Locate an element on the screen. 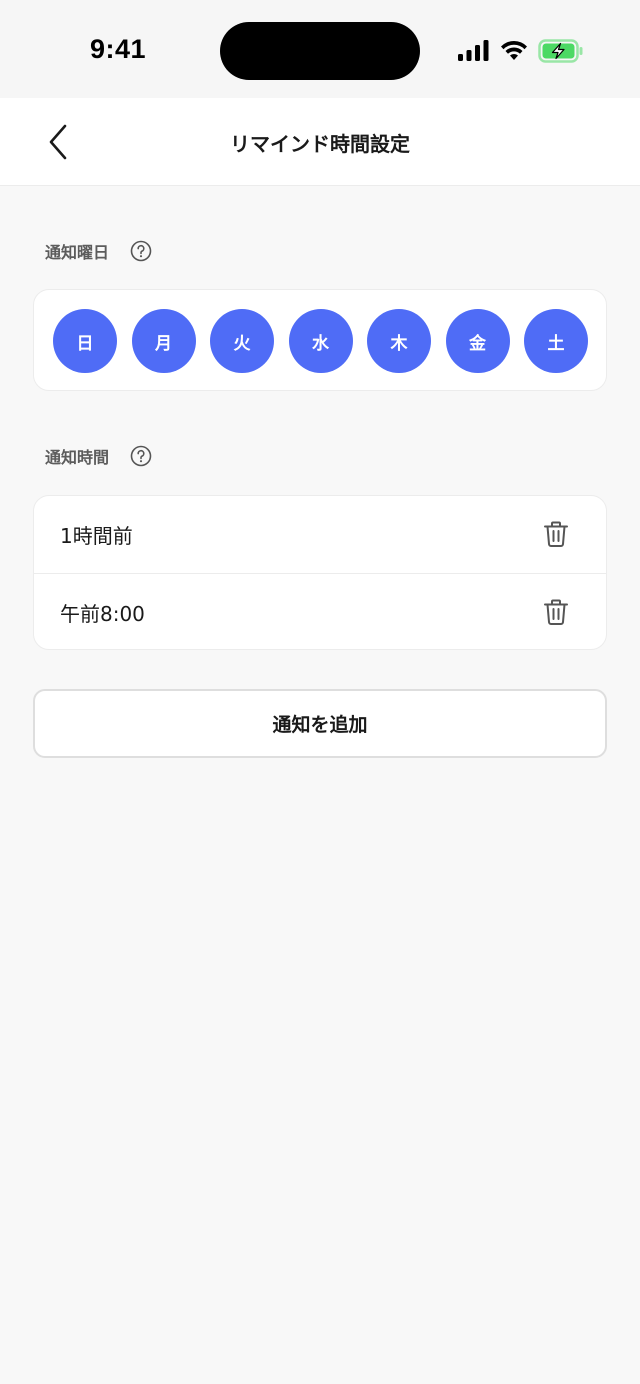 The image size is (640, 1384). days-section-label: 通知曜日 is located at coordinates (77, 252).